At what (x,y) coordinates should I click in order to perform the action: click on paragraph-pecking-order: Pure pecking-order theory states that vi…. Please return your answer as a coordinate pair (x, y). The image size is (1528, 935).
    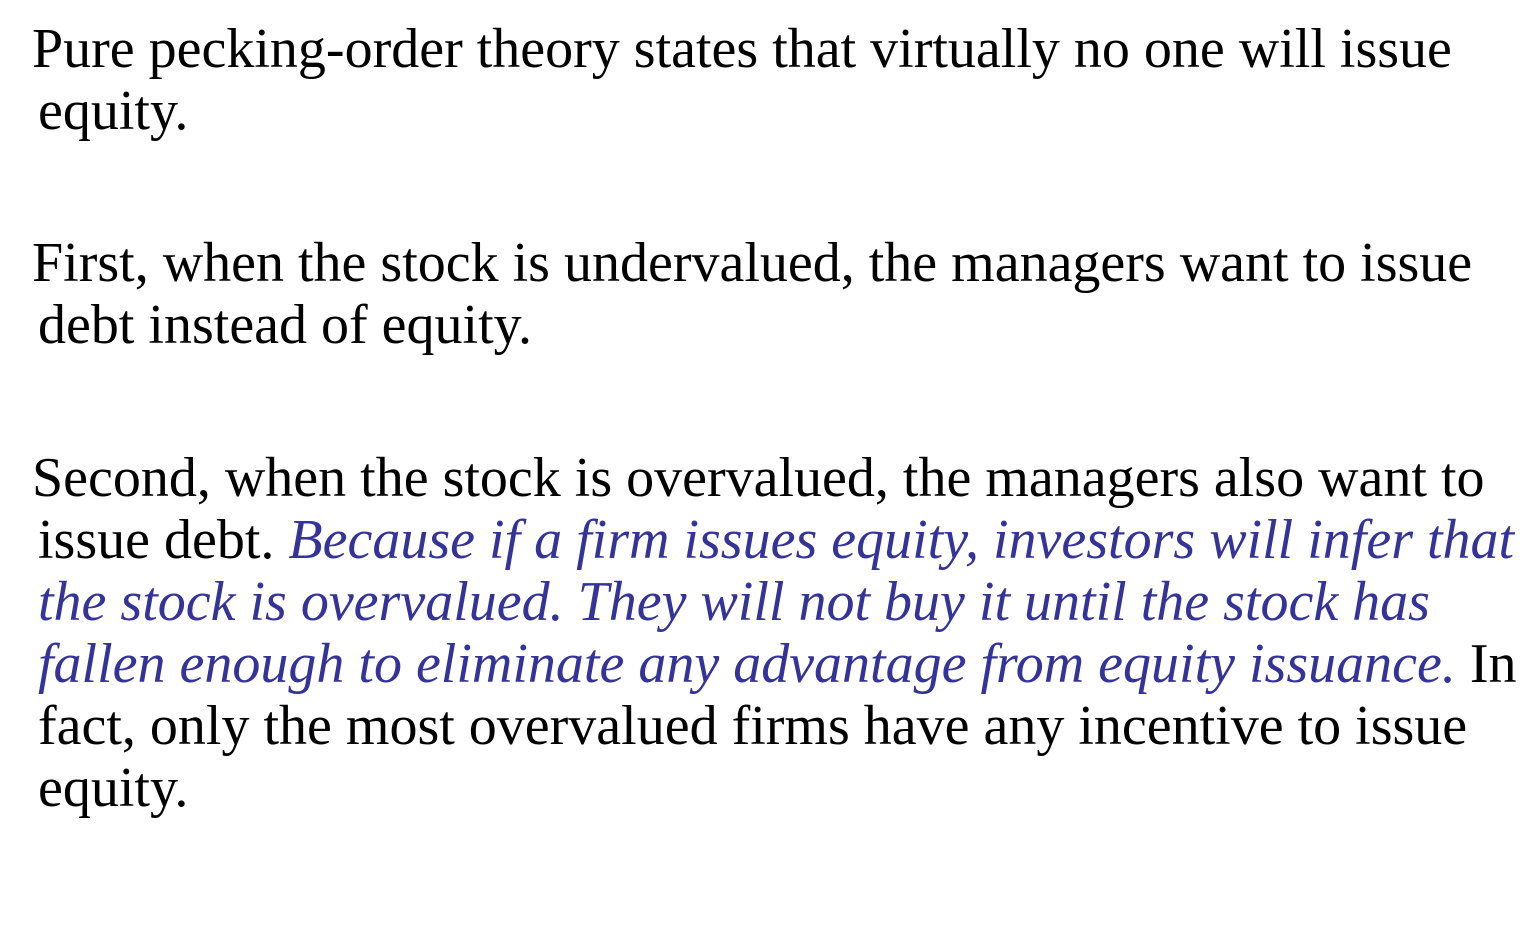
    Looking at the image, I should click on (775, 80).